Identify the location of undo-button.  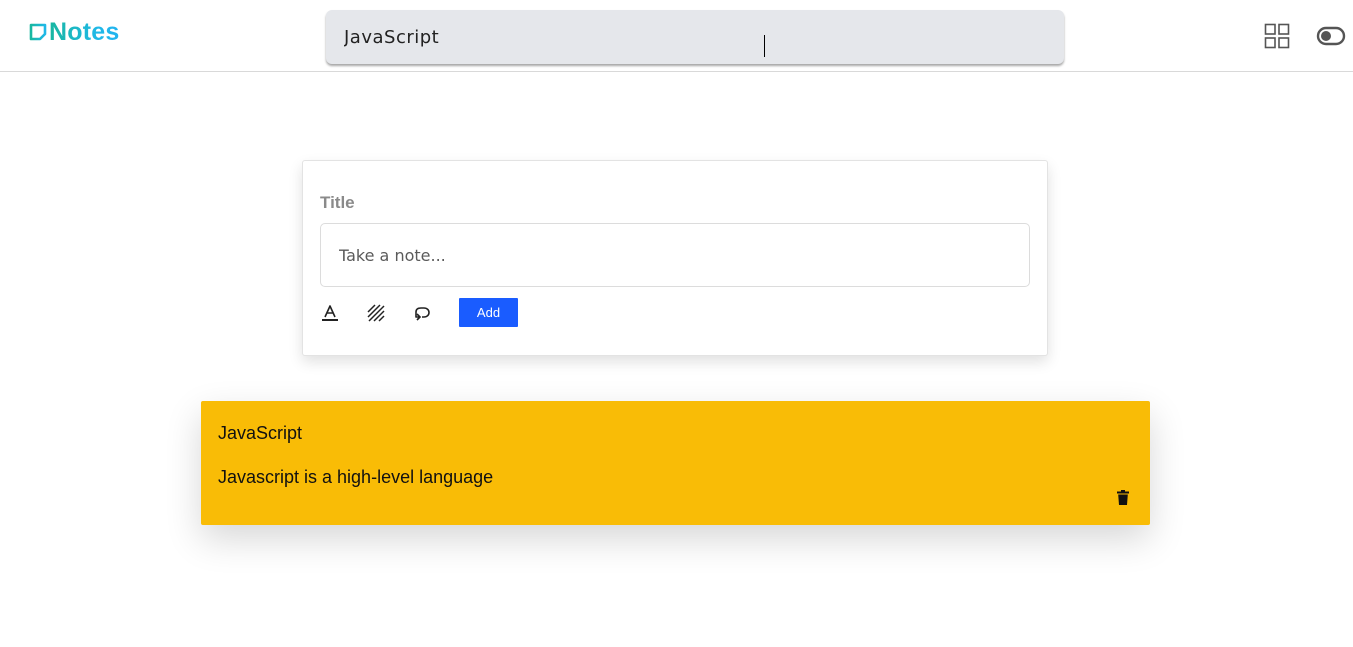
(422, 313).